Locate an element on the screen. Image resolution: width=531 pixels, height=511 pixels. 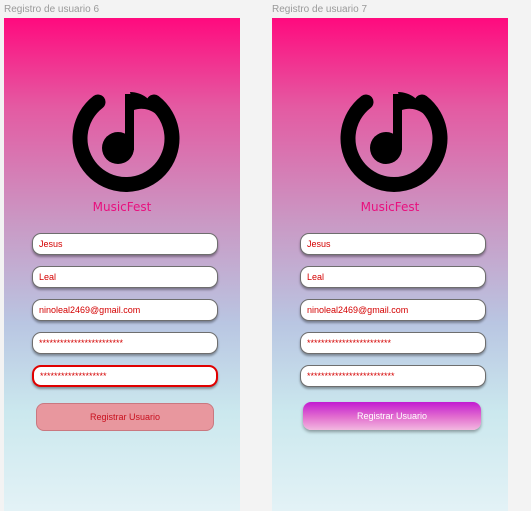
frame-label: Registro de usuario 6 is located at coordinates (52, 9).